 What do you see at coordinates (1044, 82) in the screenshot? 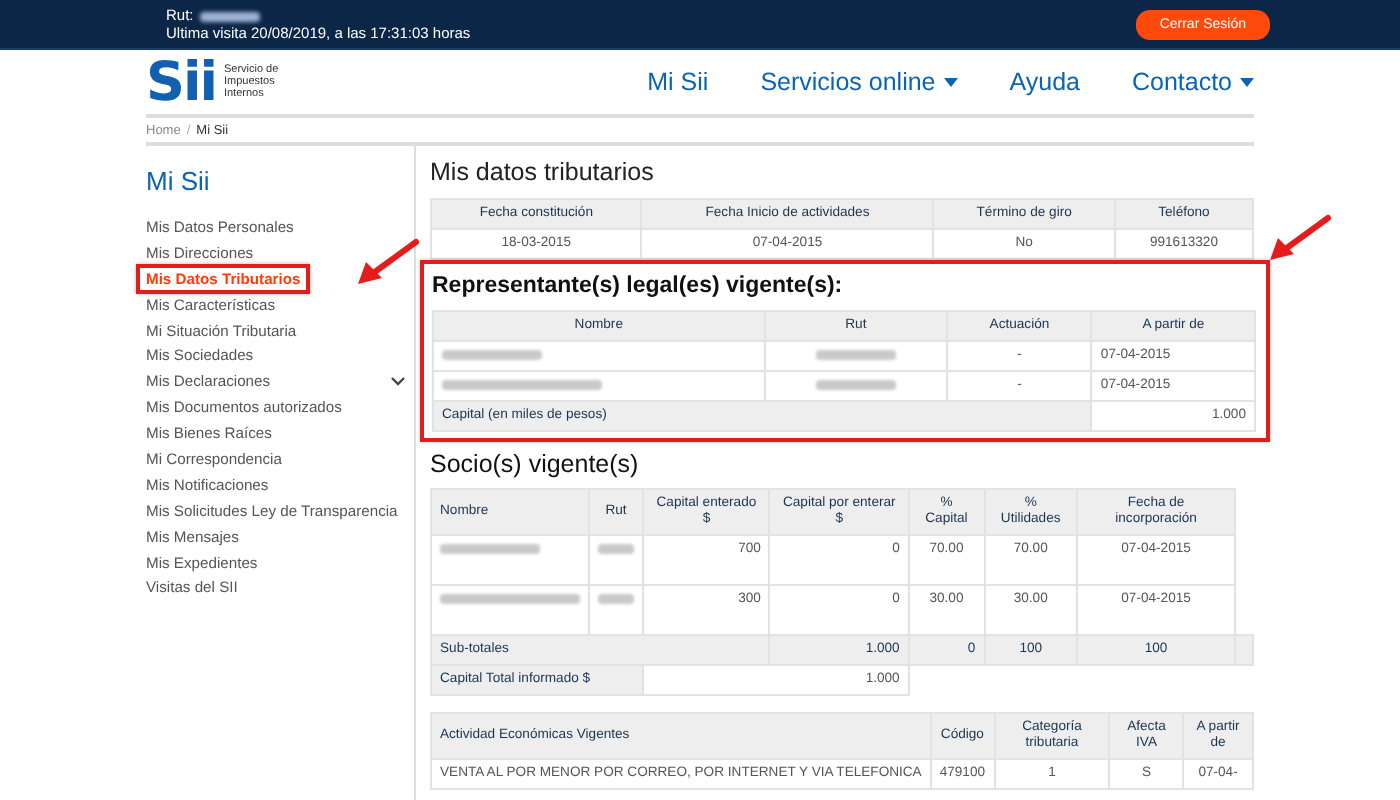
I see `nav-link: Ayuda` at bounding box center [1044, 82].